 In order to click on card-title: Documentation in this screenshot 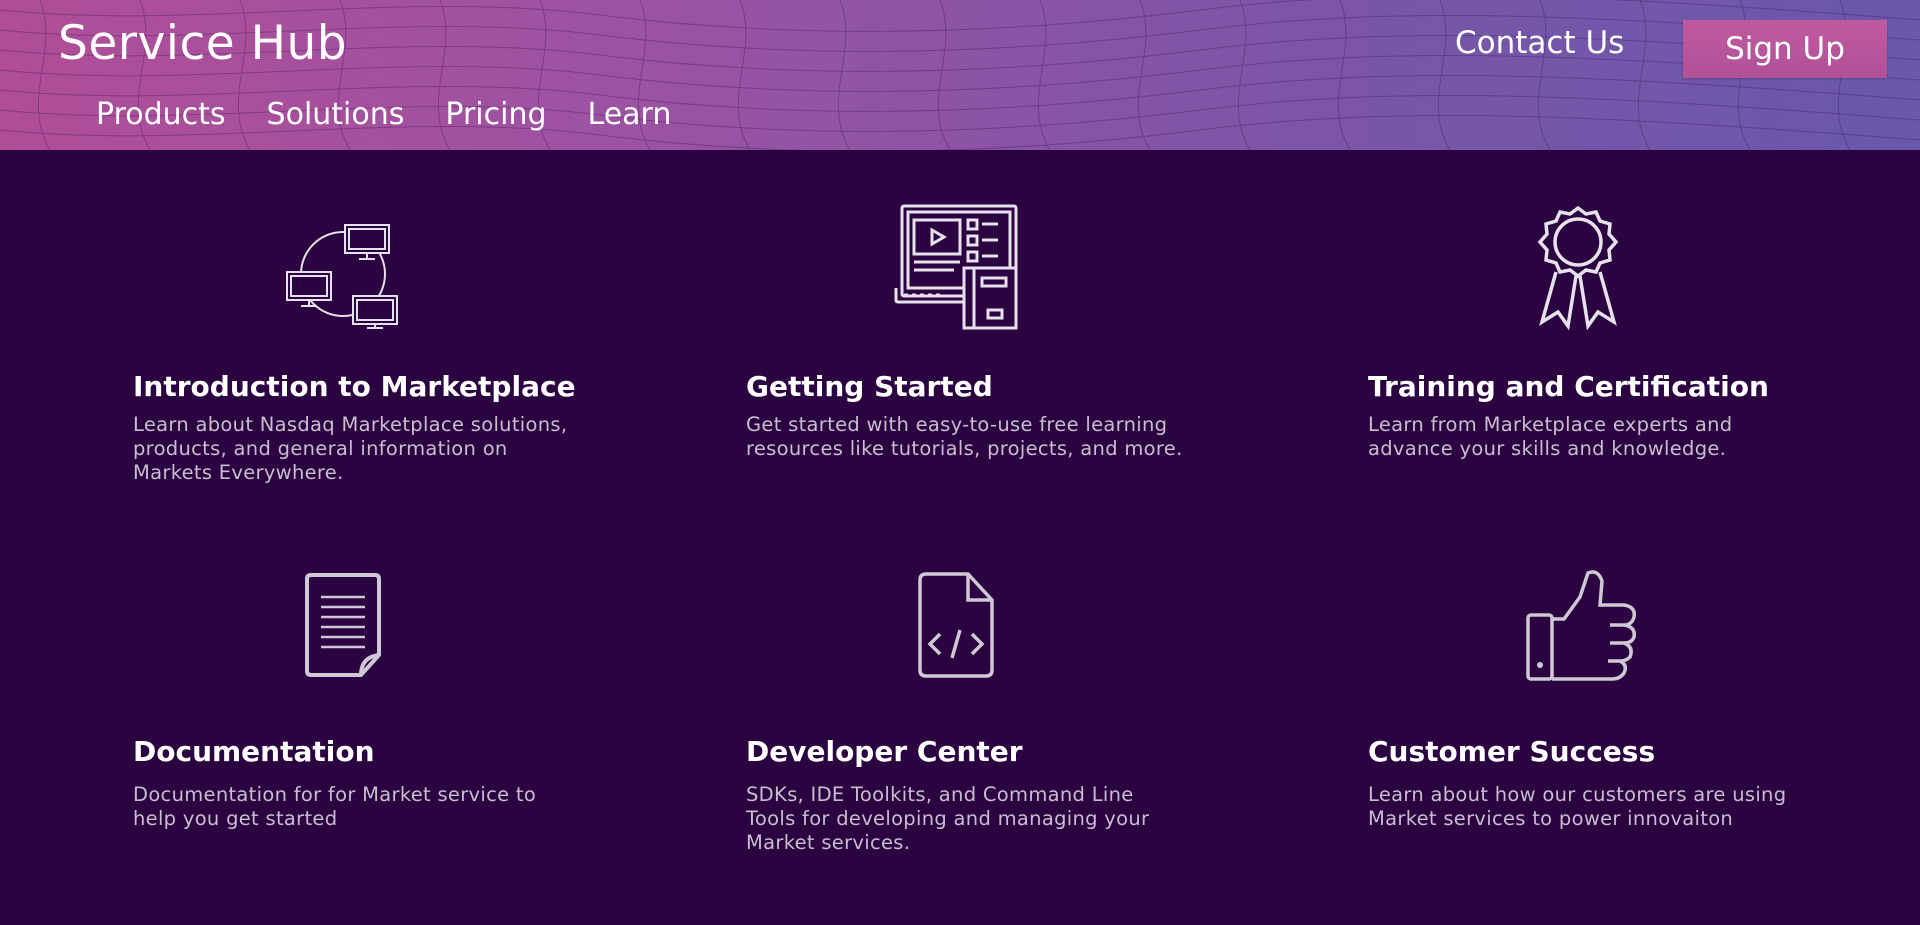, I will do `click(254, 751)`.